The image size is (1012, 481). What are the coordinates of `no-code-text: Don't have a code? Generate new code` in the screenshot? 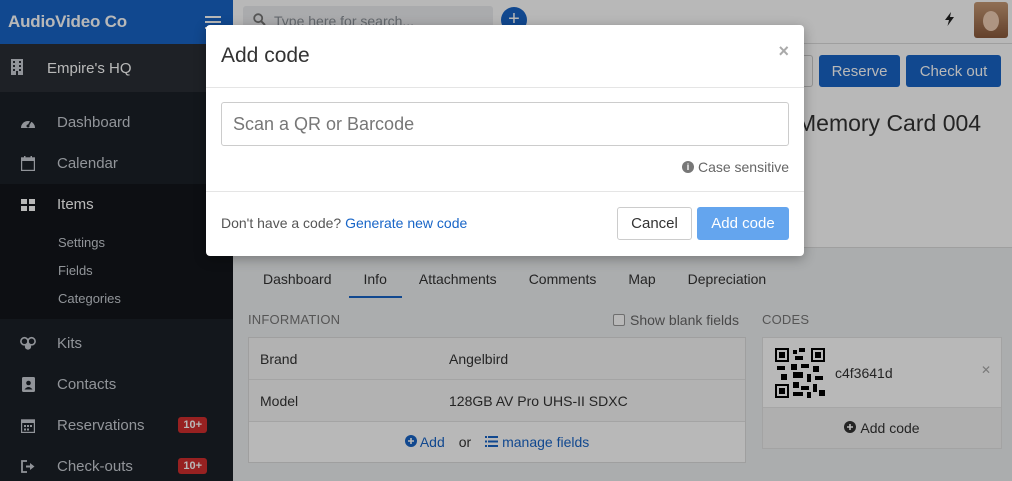 It's located at (344, 223).